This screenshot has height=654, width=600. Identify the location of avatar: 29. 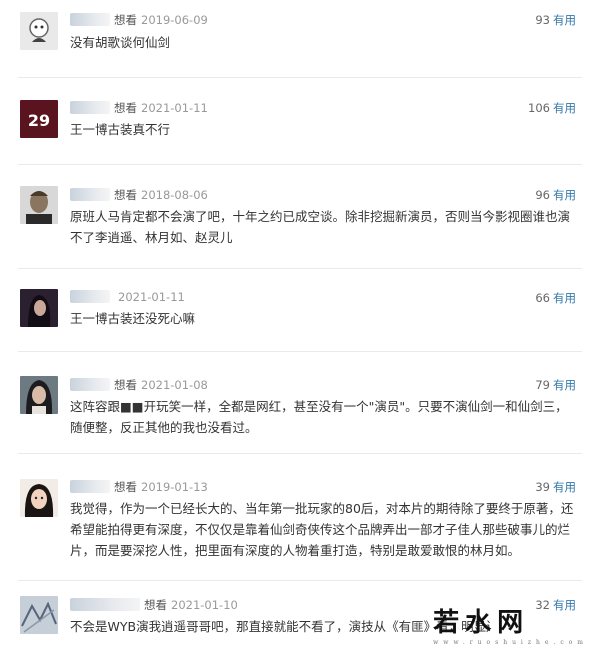
(39, 119).